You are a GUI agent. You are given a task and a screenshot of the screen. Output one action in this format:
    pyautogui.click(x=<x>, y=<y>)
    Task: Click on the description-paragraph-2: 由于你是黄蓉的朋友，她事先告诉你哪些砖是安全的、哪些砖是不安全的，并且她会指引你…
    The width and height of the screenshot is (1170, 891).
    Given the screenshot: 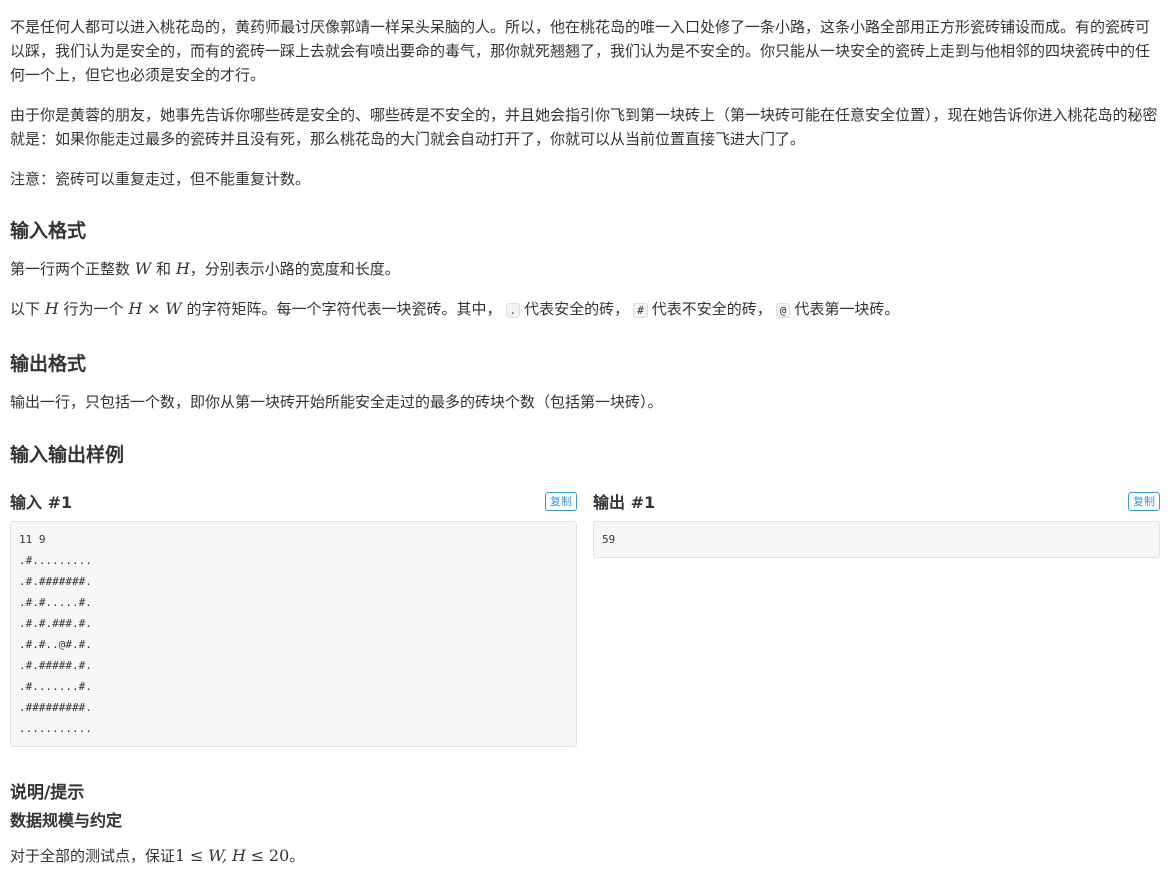 What is the action you would take?
    pyautogui.click(x=584, y=127)
    